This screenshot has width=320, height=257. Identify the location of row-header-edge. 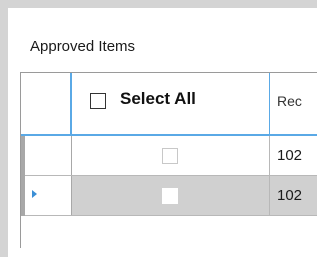
(23, 176).